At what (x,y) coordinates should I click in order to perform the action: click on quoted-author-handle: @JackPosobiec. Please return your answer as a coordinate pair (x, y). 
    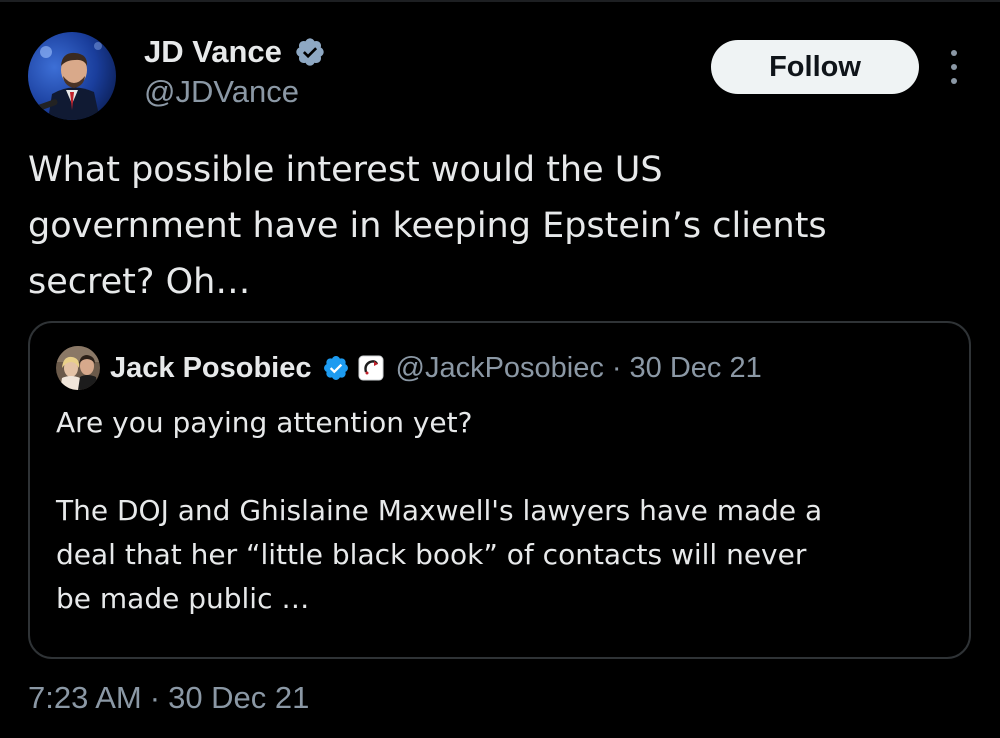
    Looking at the image, I should click on (500, 368).